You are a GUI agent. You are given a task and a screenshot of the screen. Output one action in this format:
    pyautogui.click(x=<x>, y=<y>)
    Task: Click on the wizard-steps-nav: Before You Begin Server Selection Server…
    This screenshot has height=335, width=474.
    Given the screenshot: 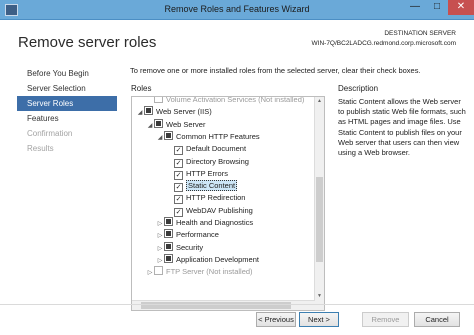 What is the action you would take?
    pyautogui.click(x=67, y=111)
    